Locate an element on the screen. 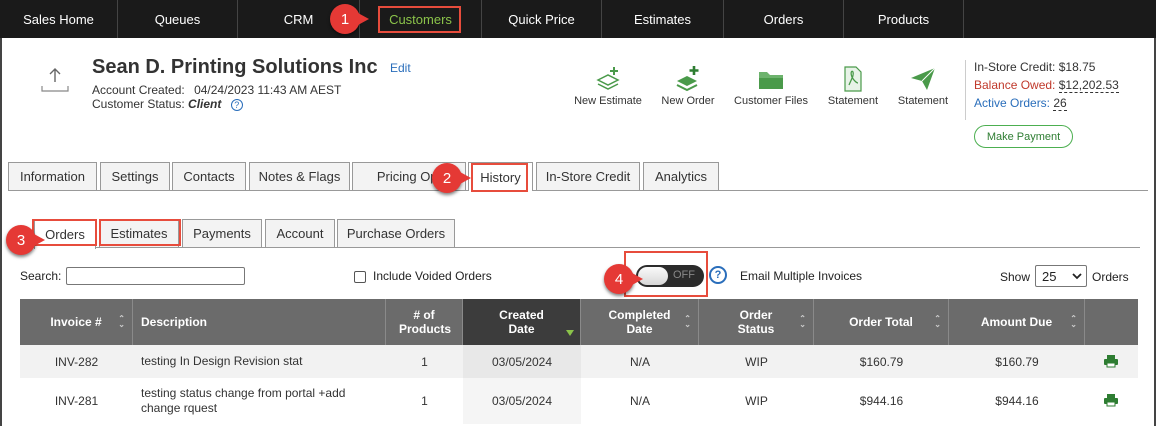 The image size is (1156, 426). customer-files-button: Customer Files is located at coordinates (771, 85).